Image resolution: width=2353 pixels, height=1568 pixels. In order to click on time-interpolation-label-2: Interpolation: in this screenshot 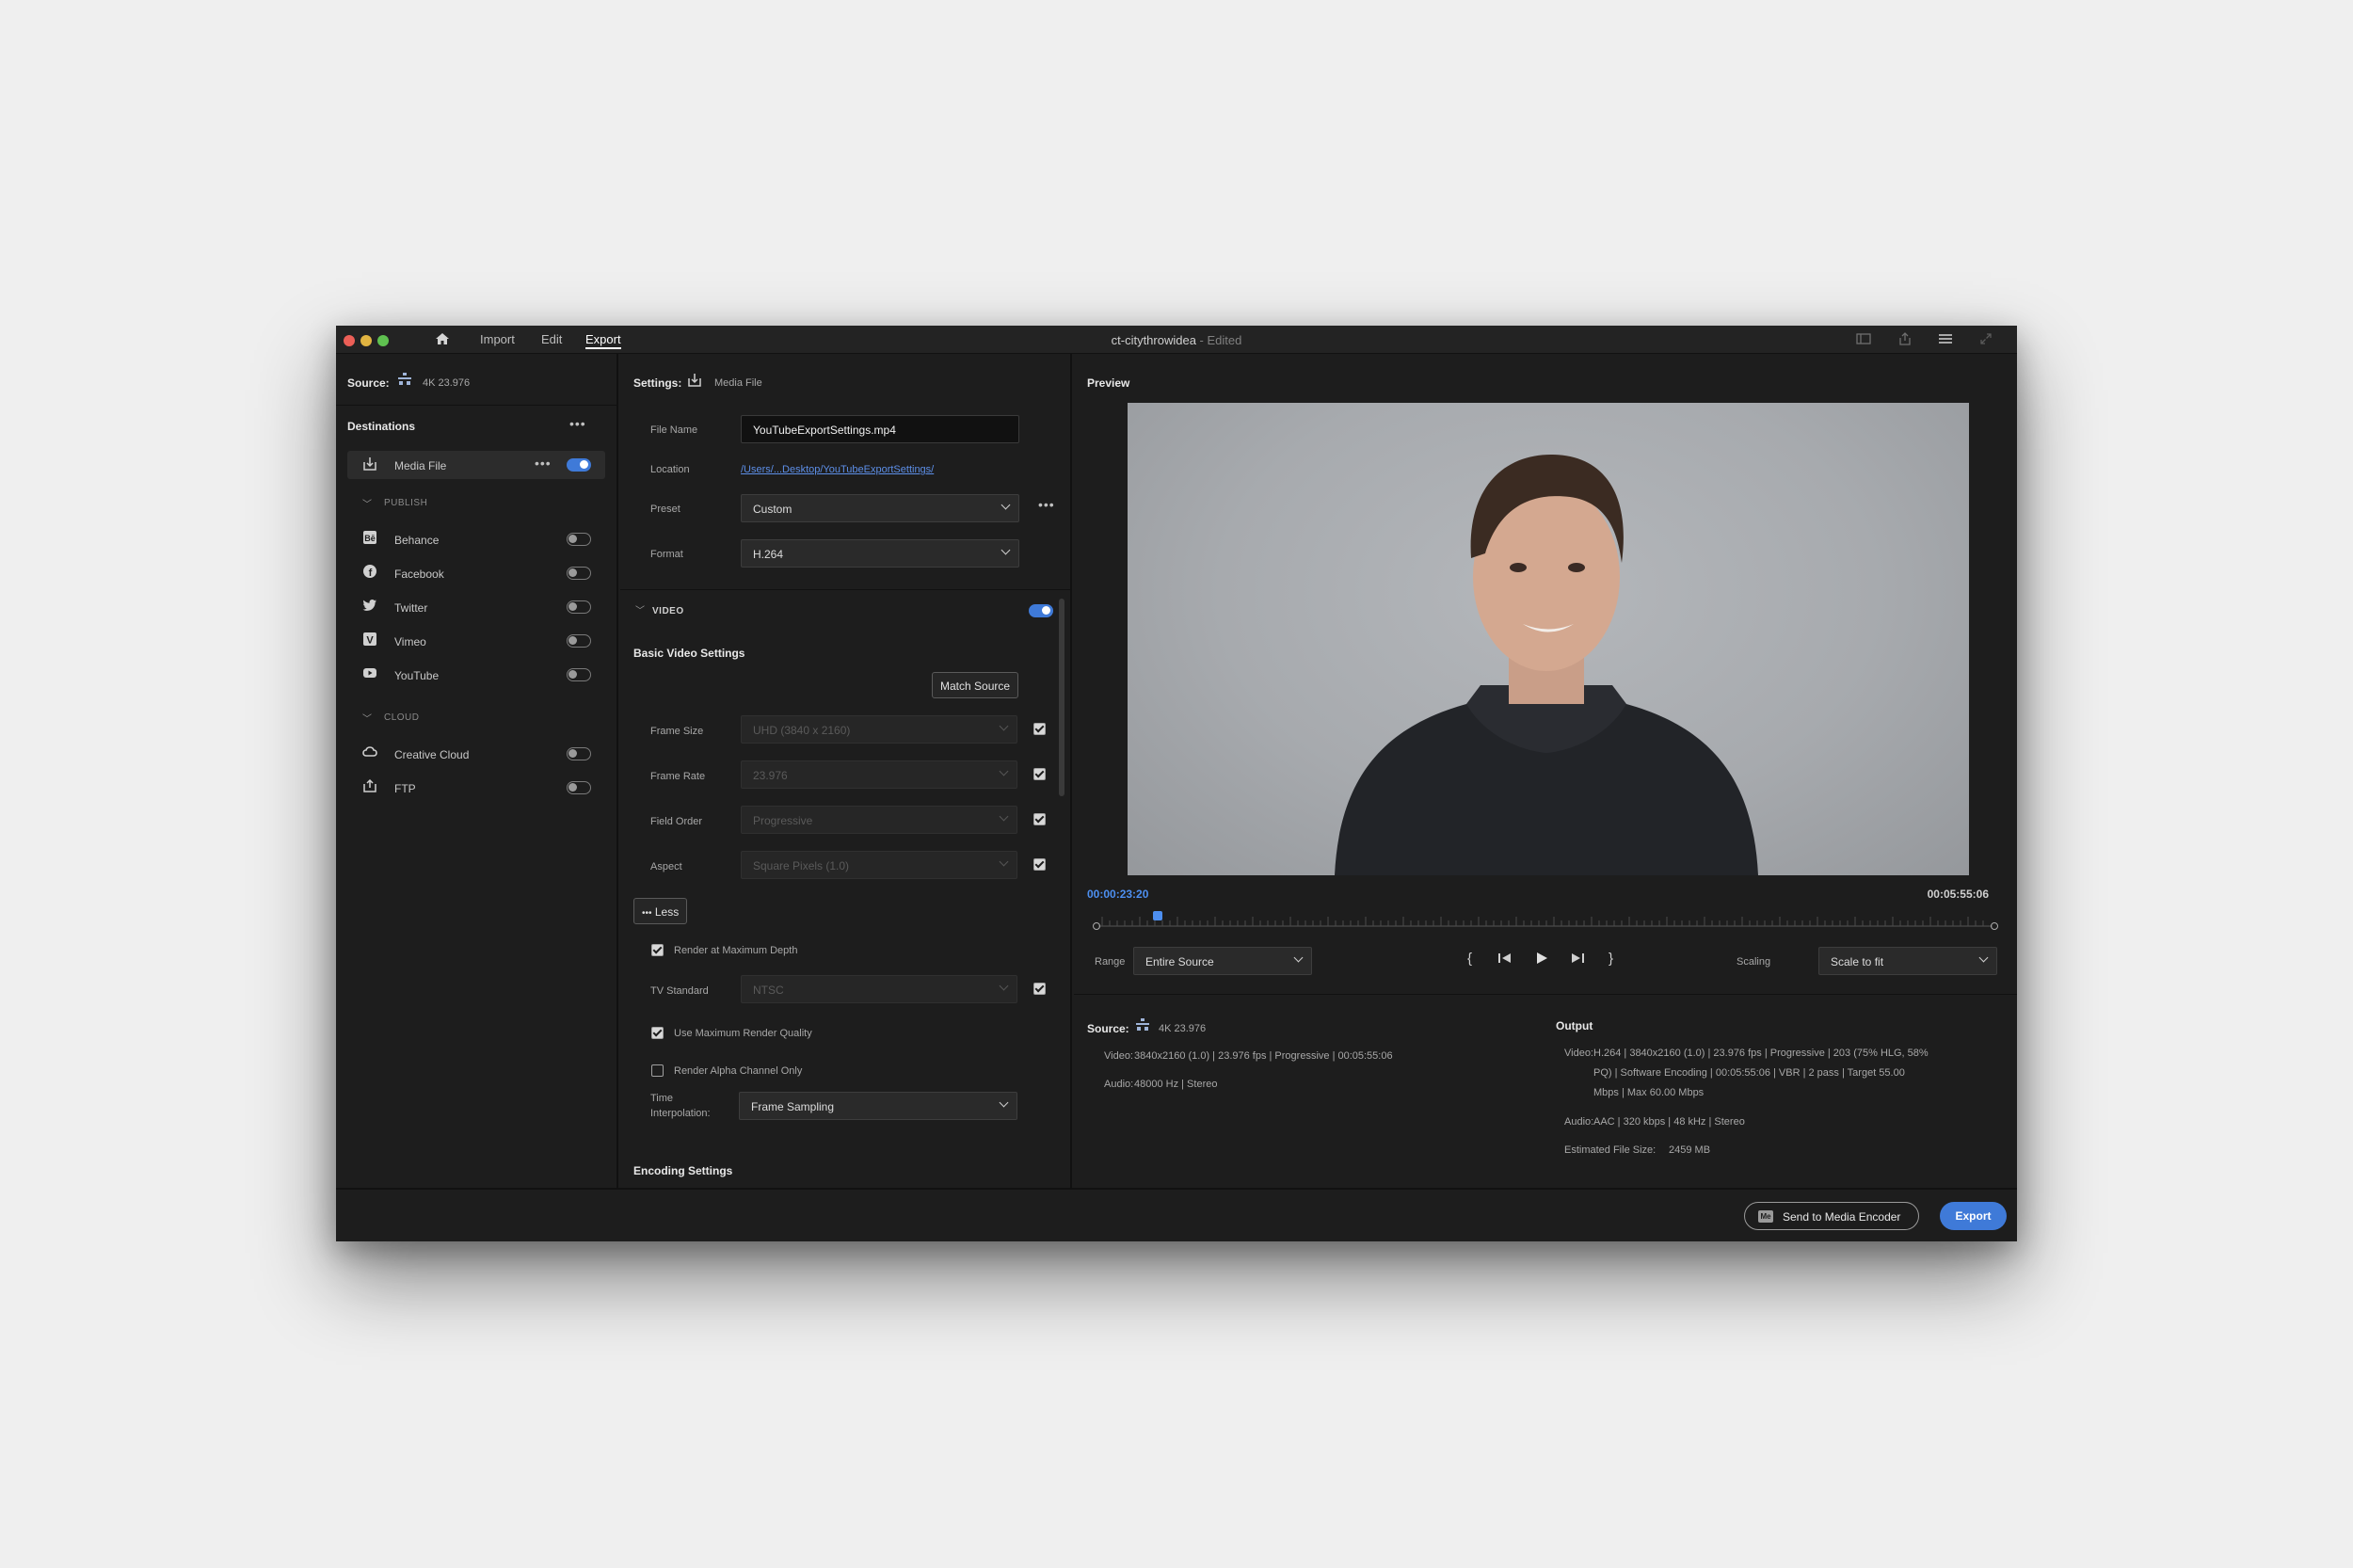, I will do `click(680, 1113)`.